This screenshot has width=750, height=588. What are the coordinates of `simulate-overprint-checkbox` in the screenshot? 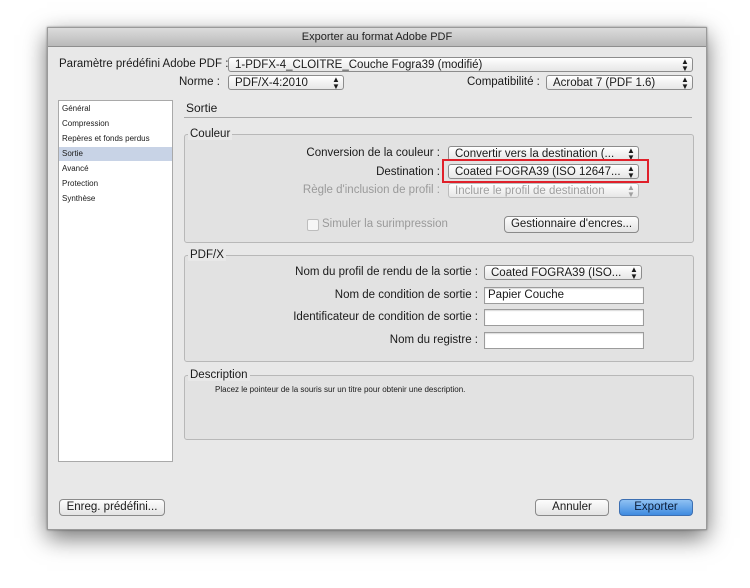 It's located at (313, 225).